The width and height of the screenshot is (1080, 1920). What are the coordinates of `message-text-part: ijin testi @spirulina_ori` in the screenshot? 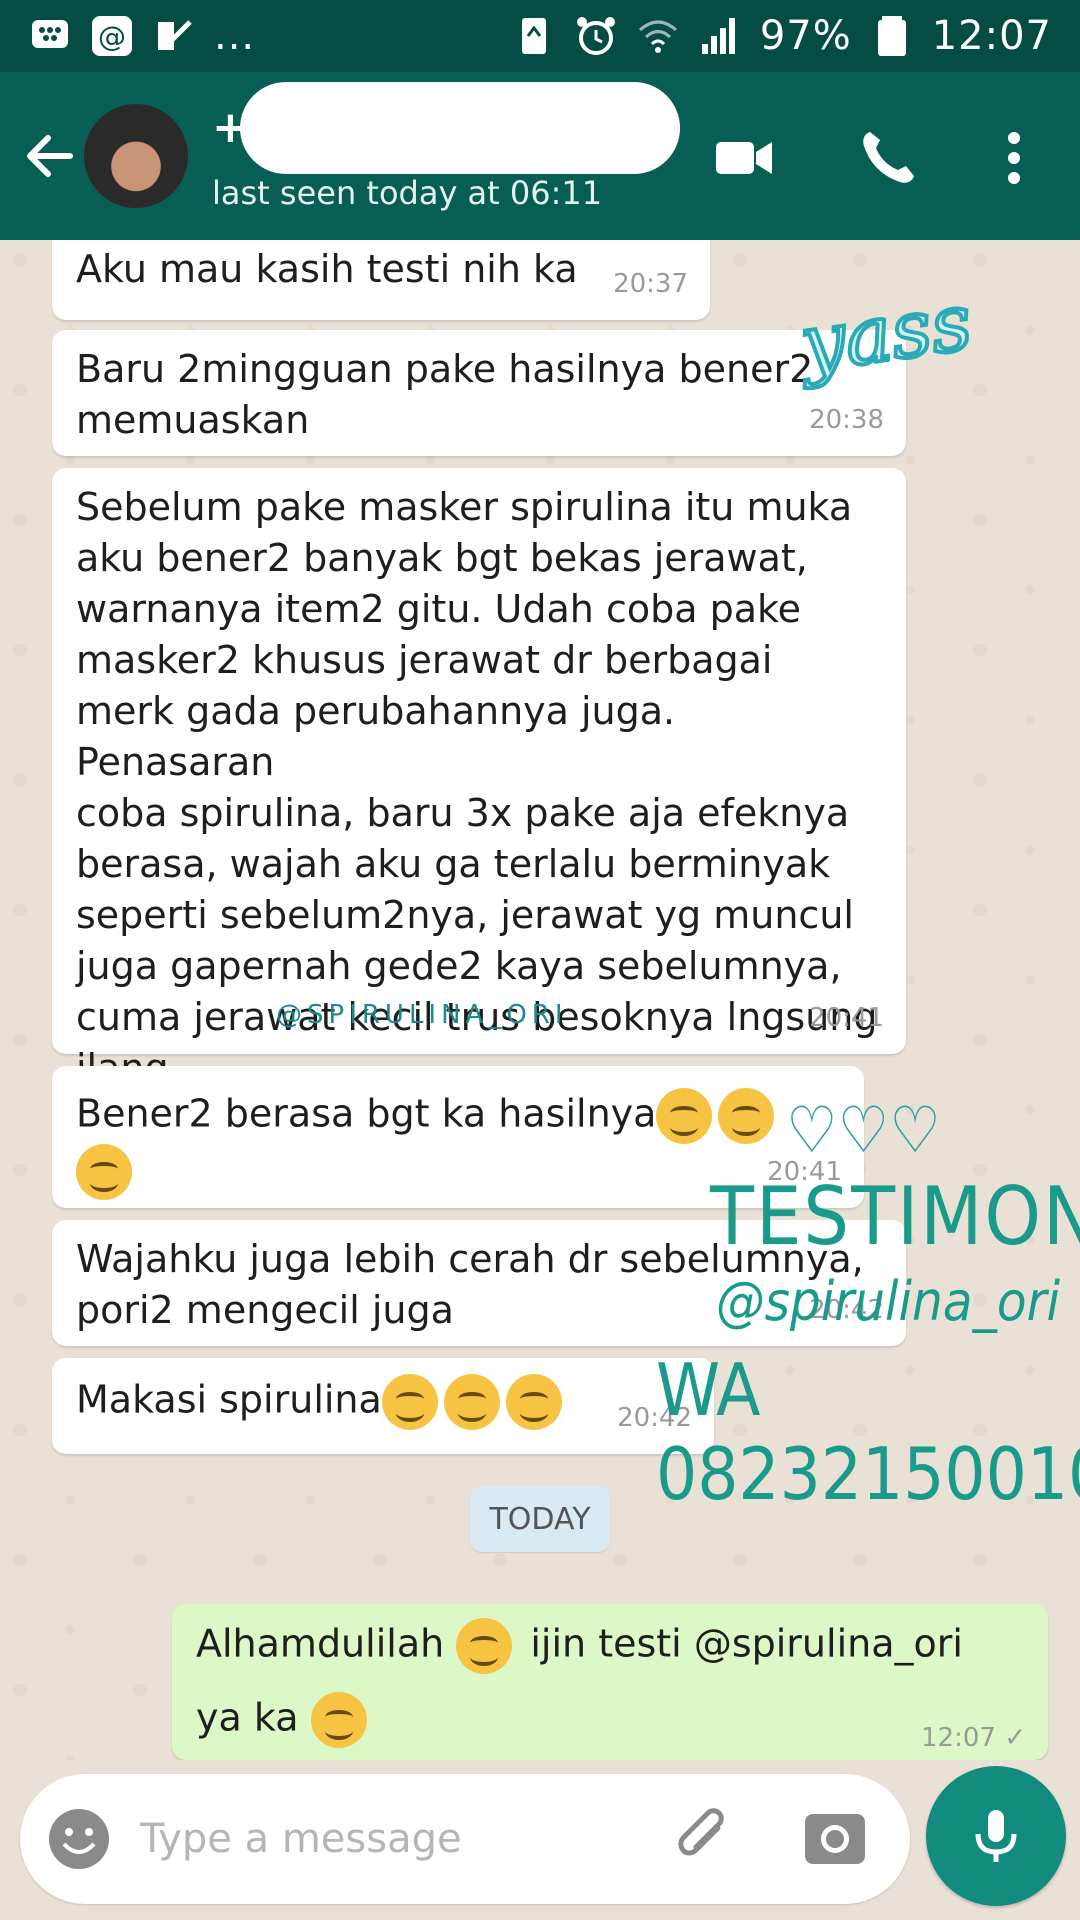 It's located at (746, 1643).